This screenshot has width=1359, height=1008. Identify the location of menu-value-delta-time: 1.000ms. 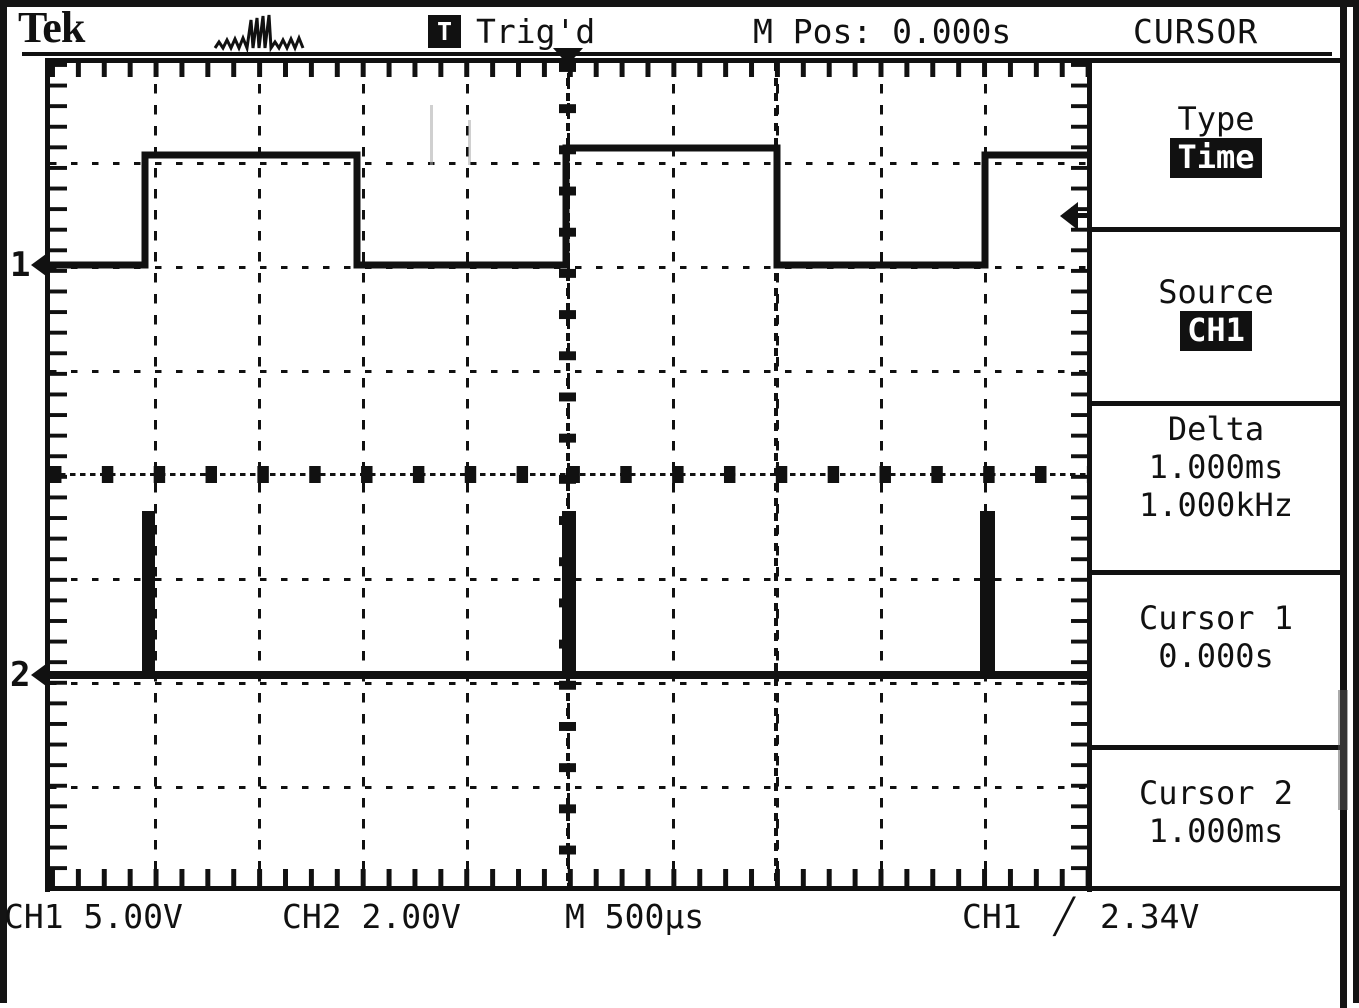
(1216, 467).